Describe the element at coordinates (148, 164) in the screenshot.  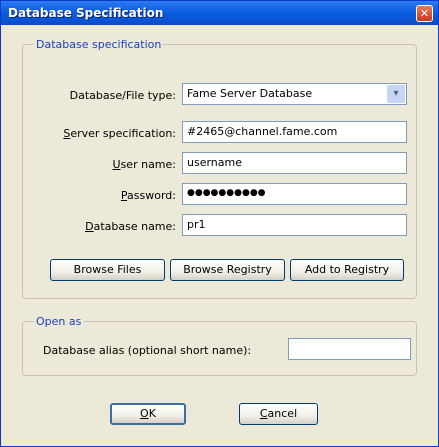
I see `user-label-text: ser name:` at that location.